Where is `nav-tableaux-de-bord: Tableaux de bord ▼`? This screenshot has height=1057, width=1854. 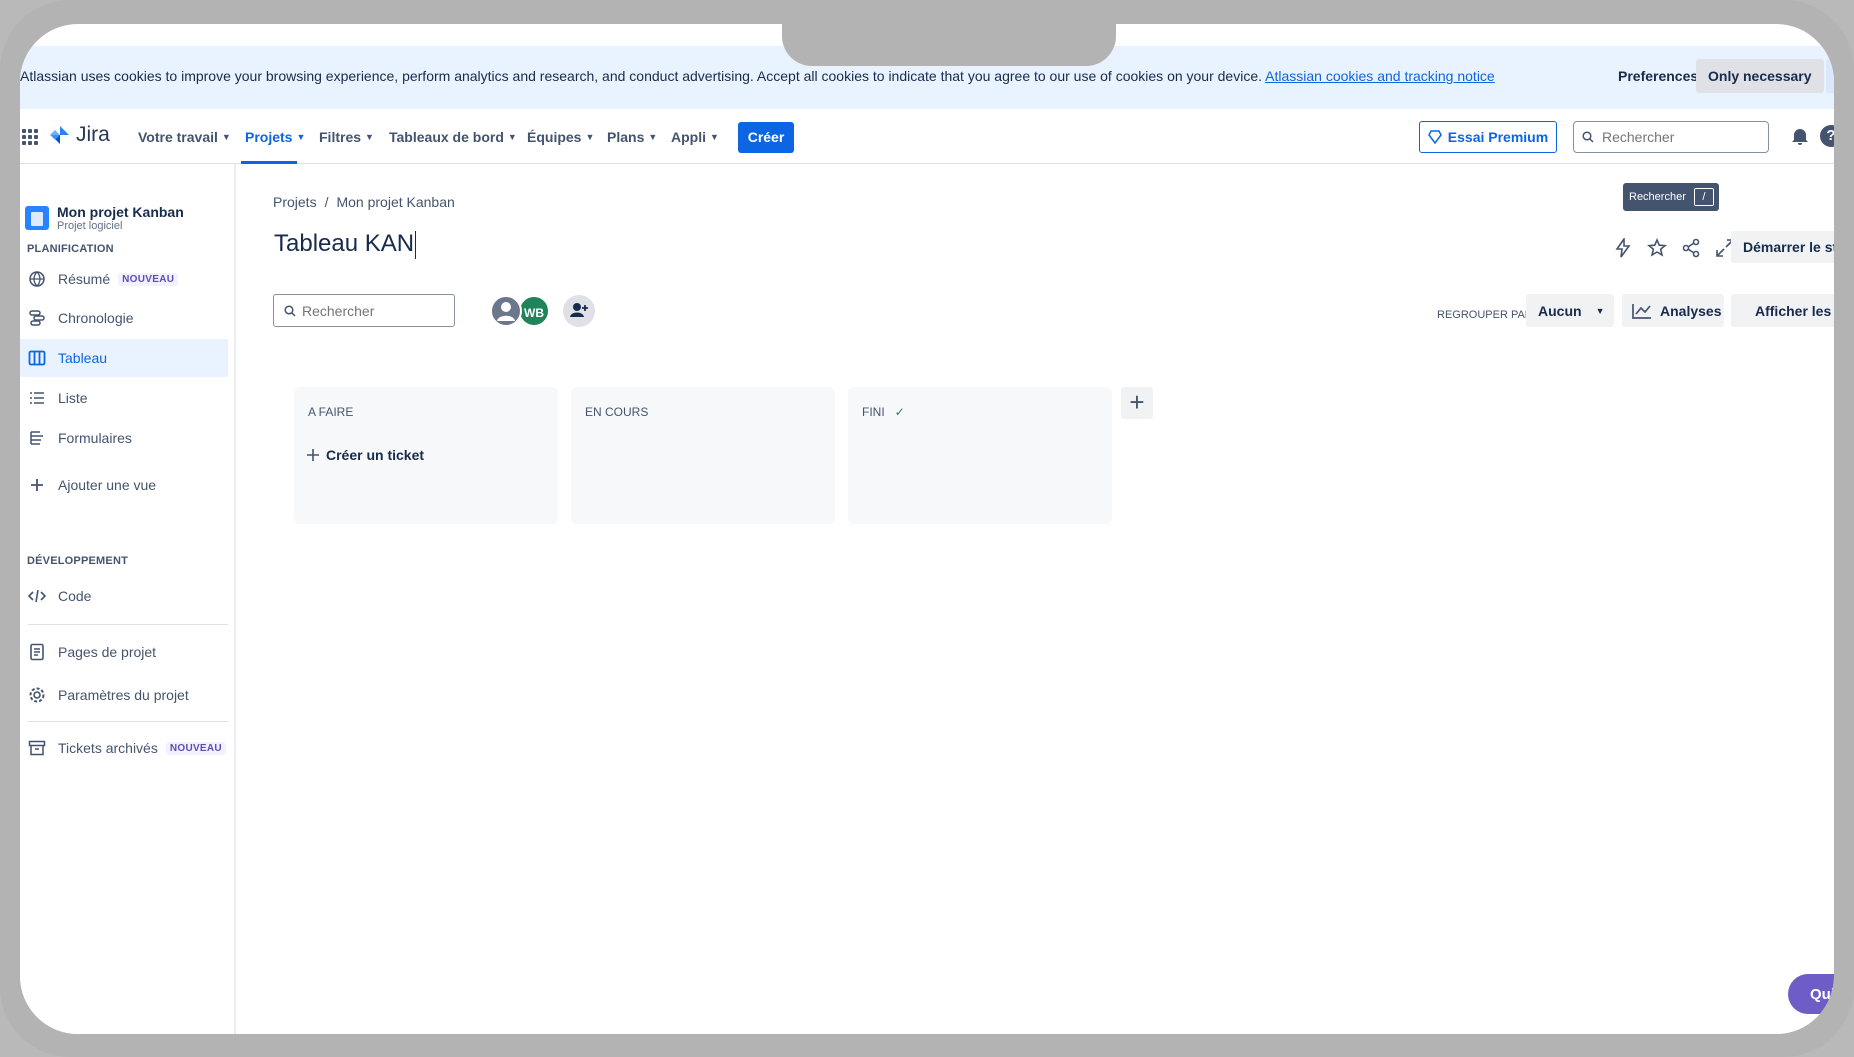 nav-tableaux-de-bord: Tableaux de bord ▼ is located at coordinates (453, 137).